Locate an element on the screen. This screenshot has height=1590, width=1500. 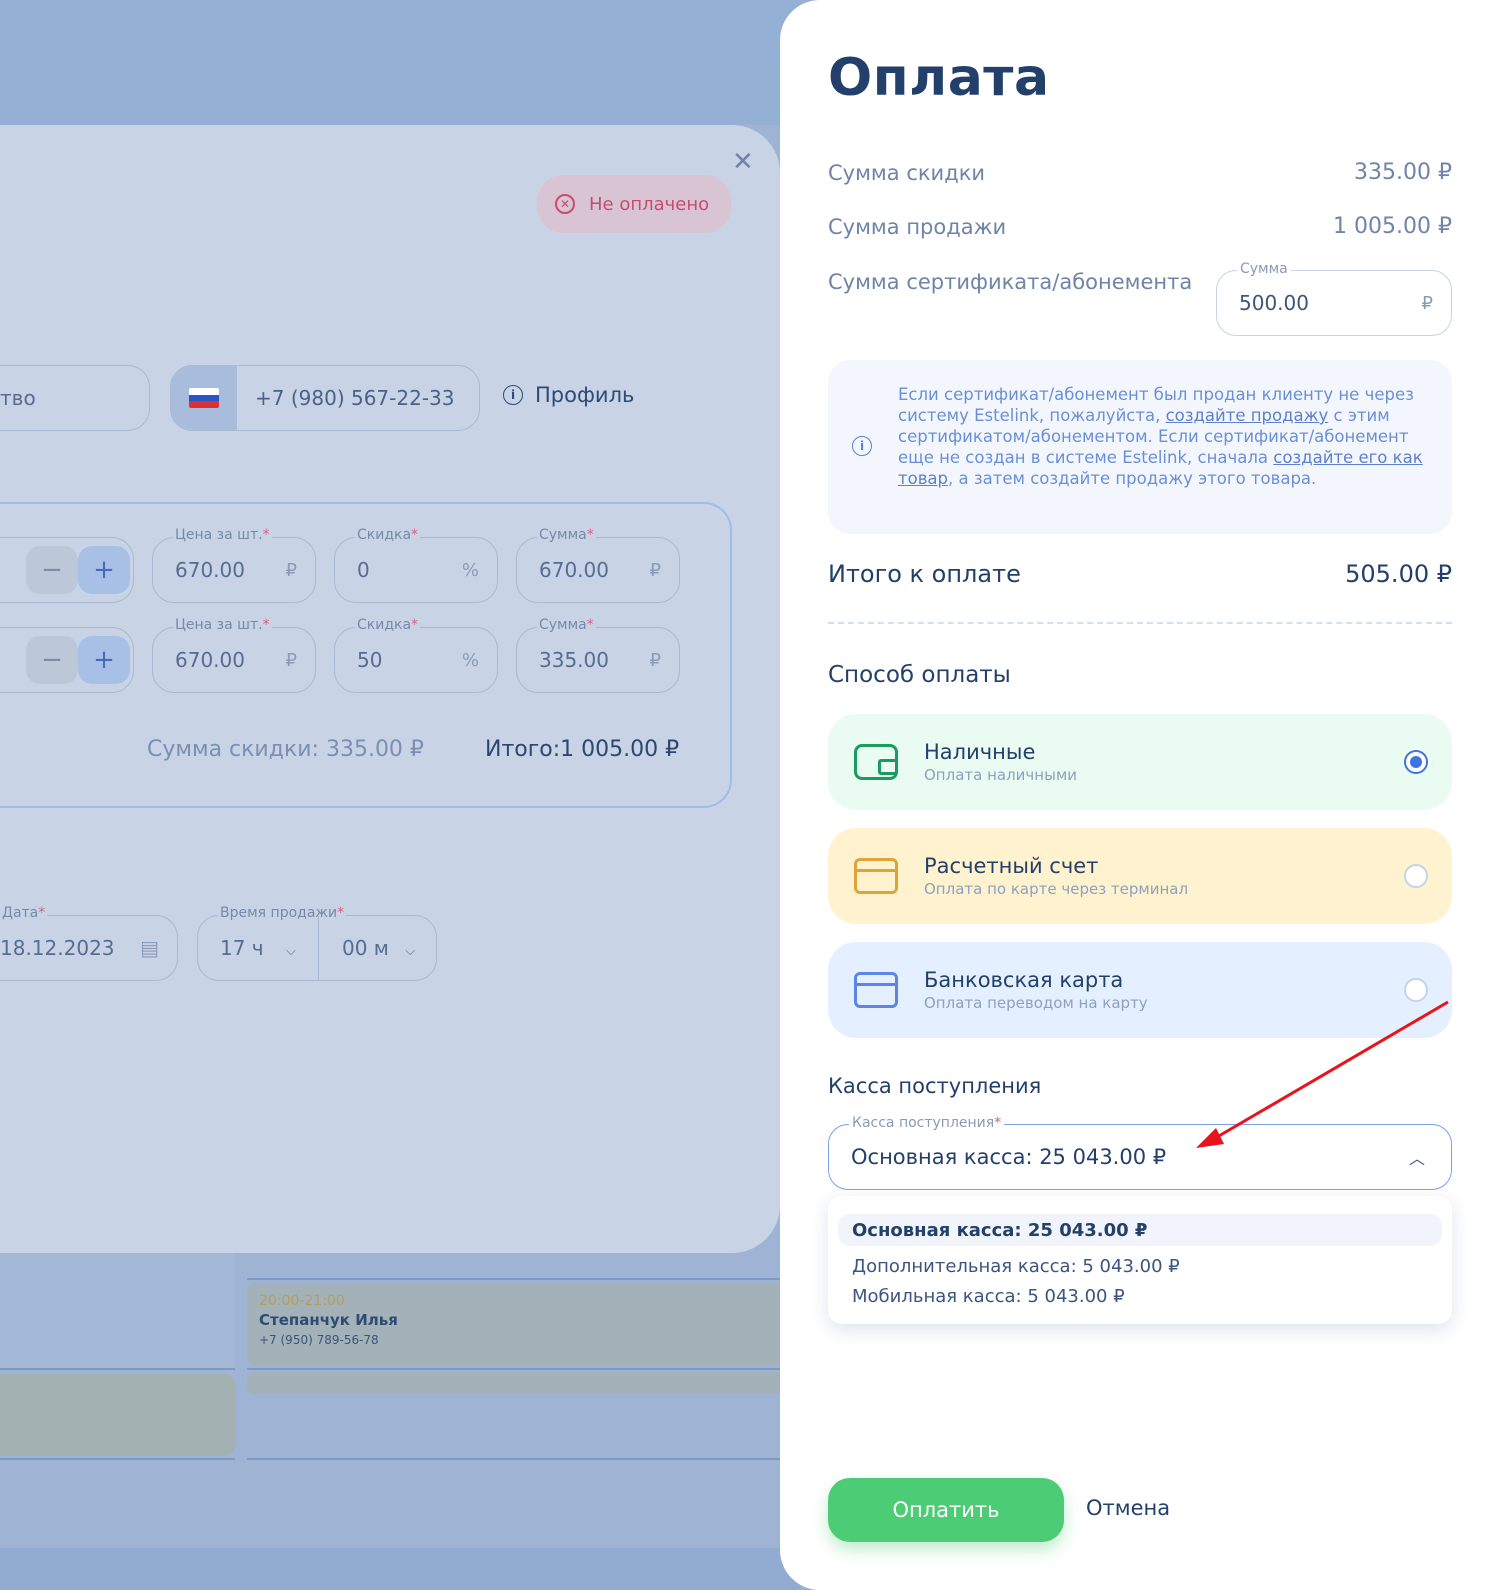
discount-value: 0 is located at coordinates (363, 570).